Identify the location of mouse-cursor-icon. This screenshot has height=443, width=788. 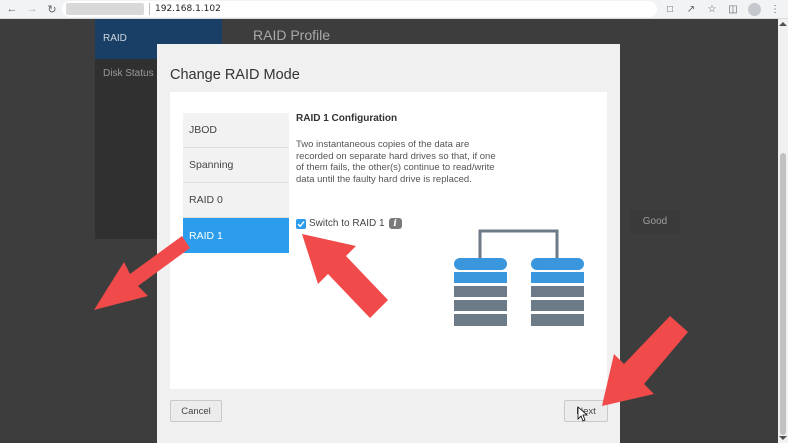
(582, 414).